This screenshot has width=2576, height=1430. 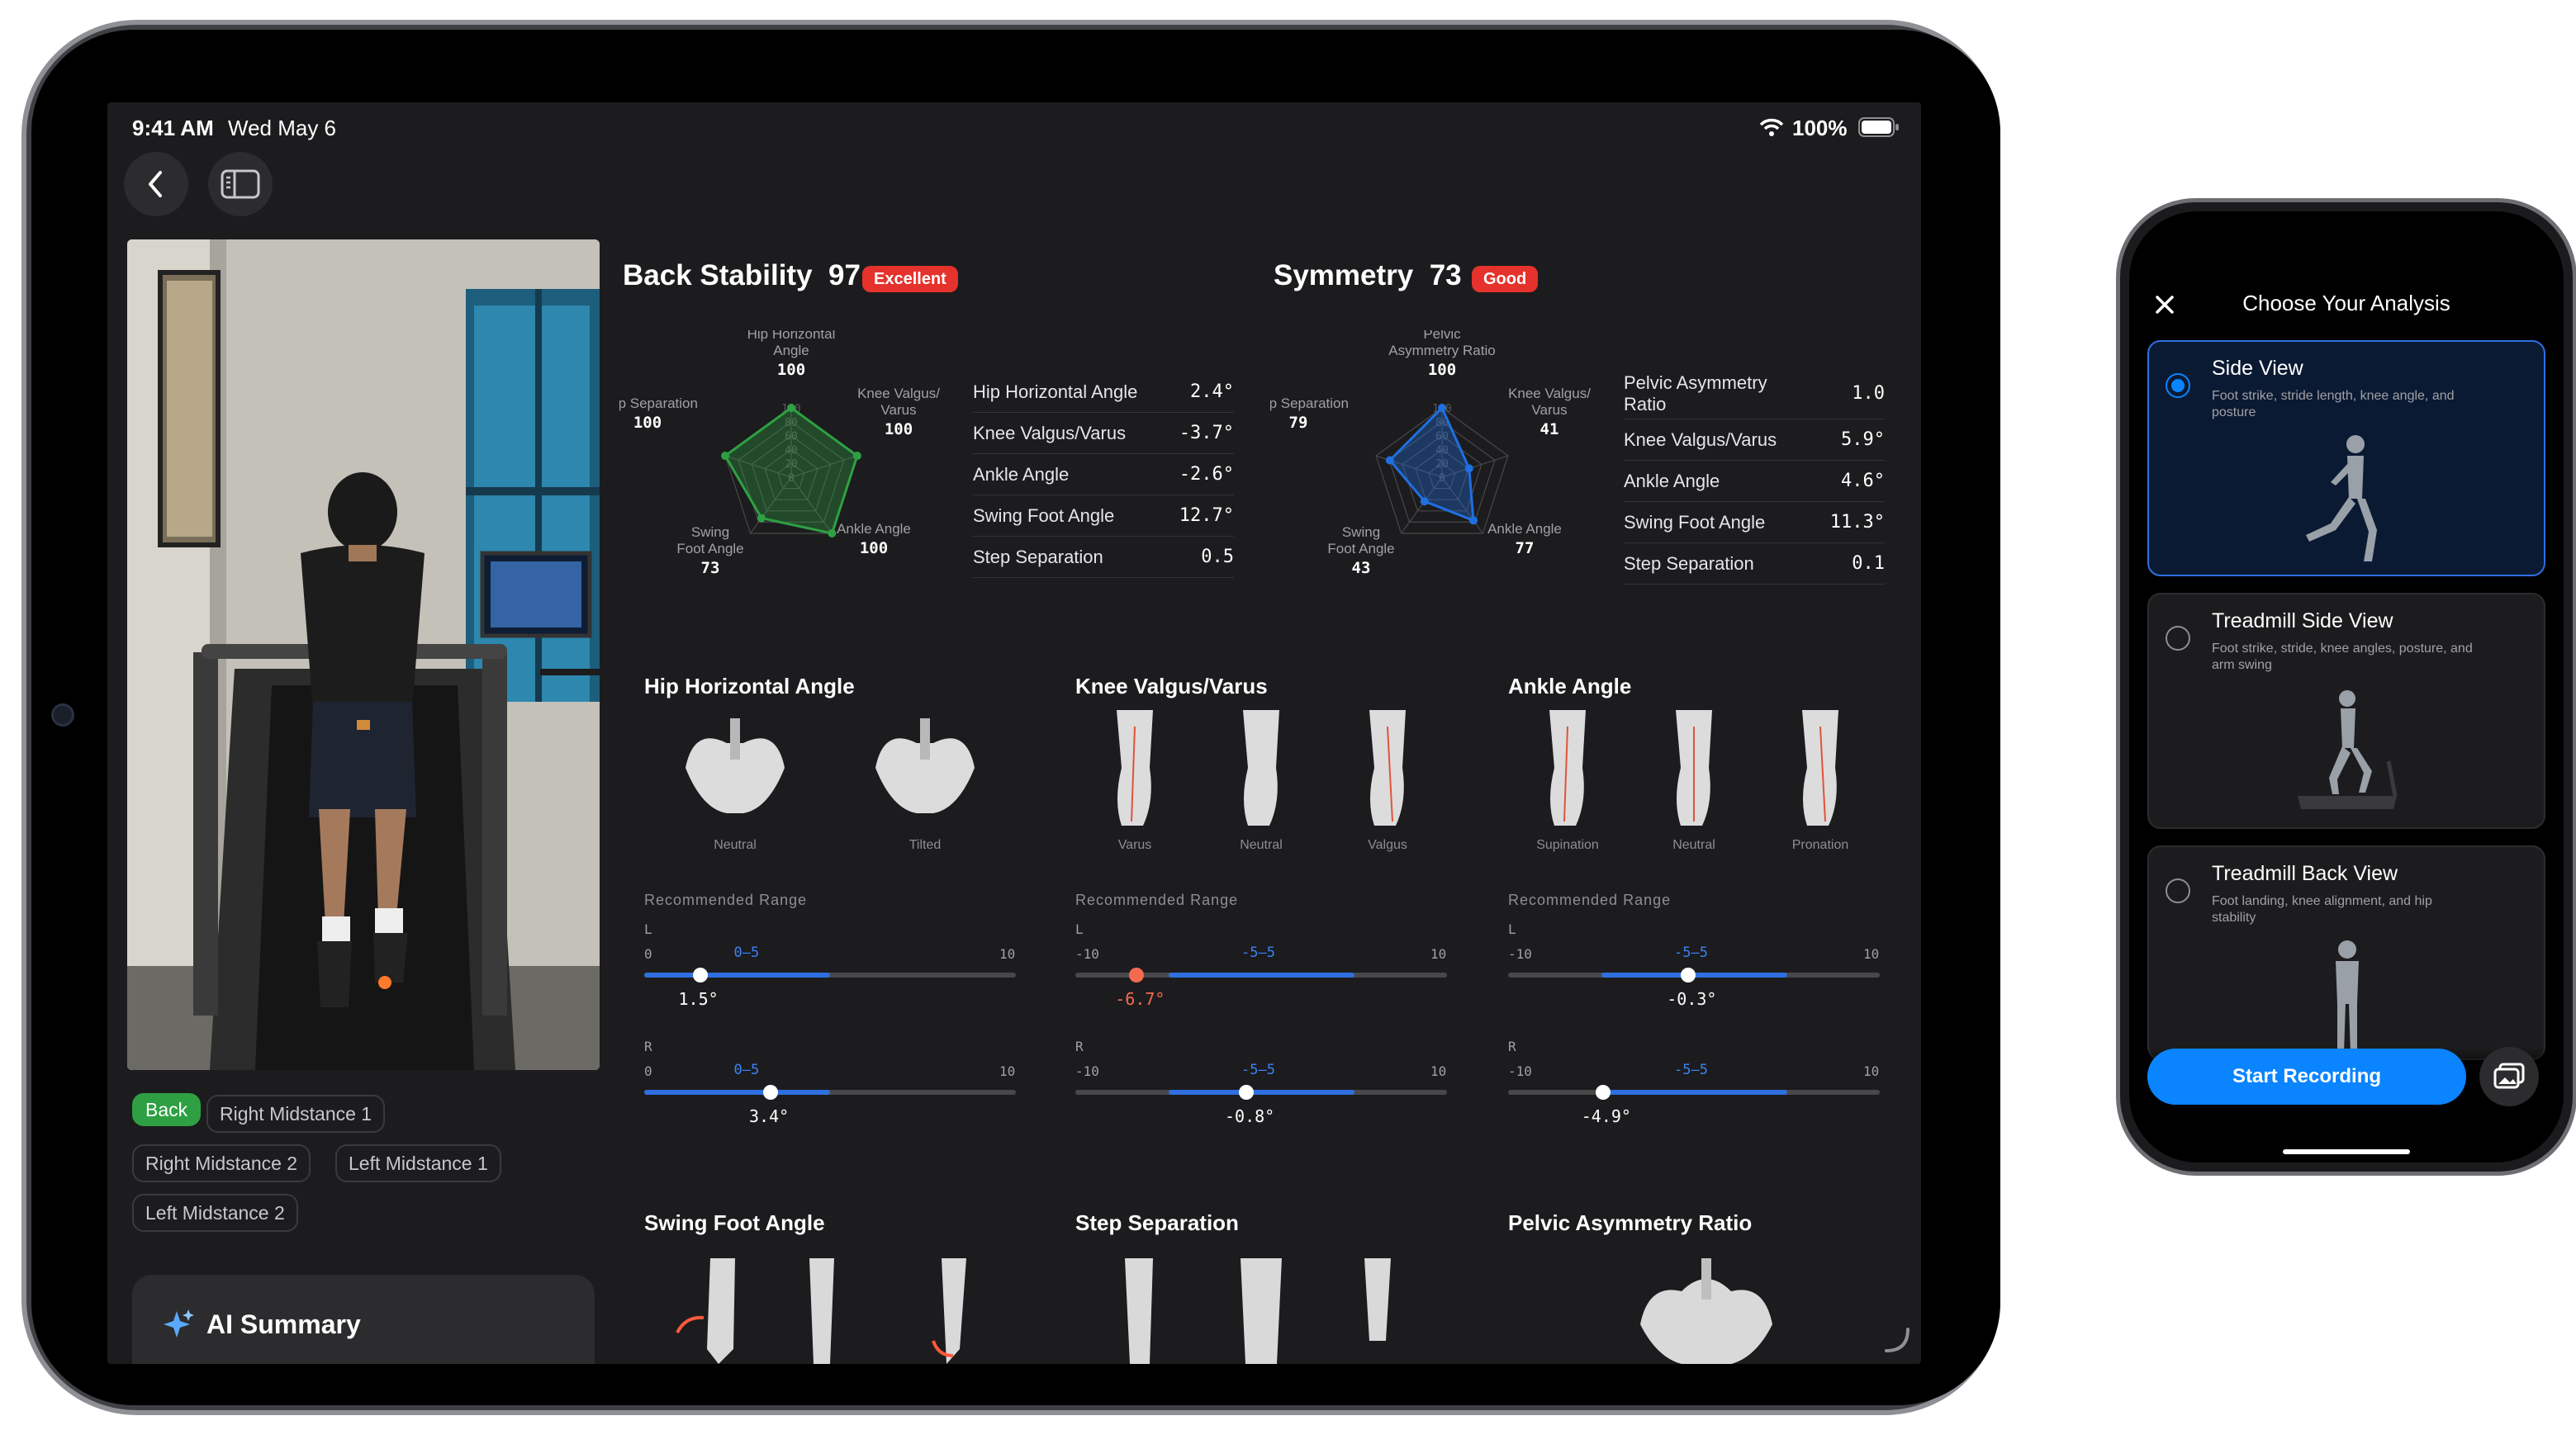 I want to click on front-camera, so click(x=63, y=715).